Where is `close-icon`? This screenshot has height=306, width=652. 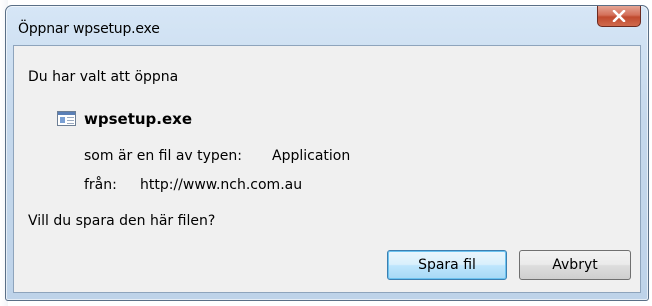
close-icon is located at coordinates (619, 16).